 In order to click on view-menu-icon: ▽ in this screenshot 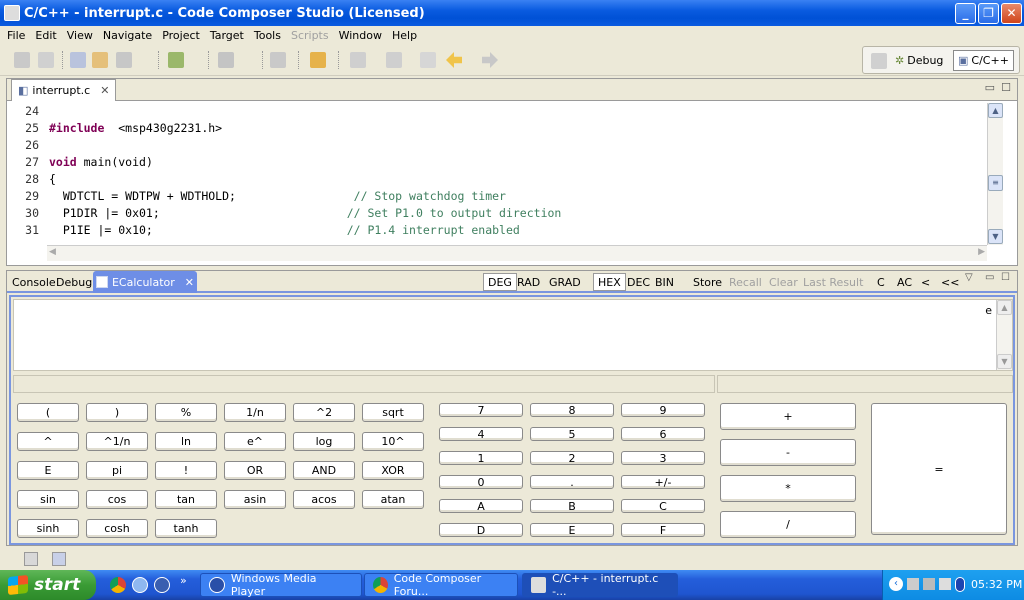, I will do `click(969, 277)`.